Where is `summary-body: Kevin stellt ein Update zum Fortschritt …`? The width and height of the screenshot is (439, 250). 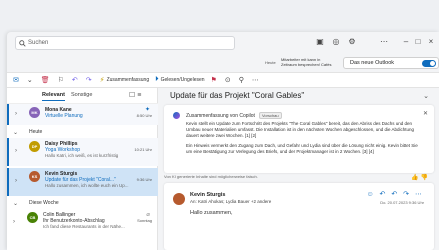
summary-body: Kevin stellt ein Update zum Fortschritt … is located at coordinates (305, 138).